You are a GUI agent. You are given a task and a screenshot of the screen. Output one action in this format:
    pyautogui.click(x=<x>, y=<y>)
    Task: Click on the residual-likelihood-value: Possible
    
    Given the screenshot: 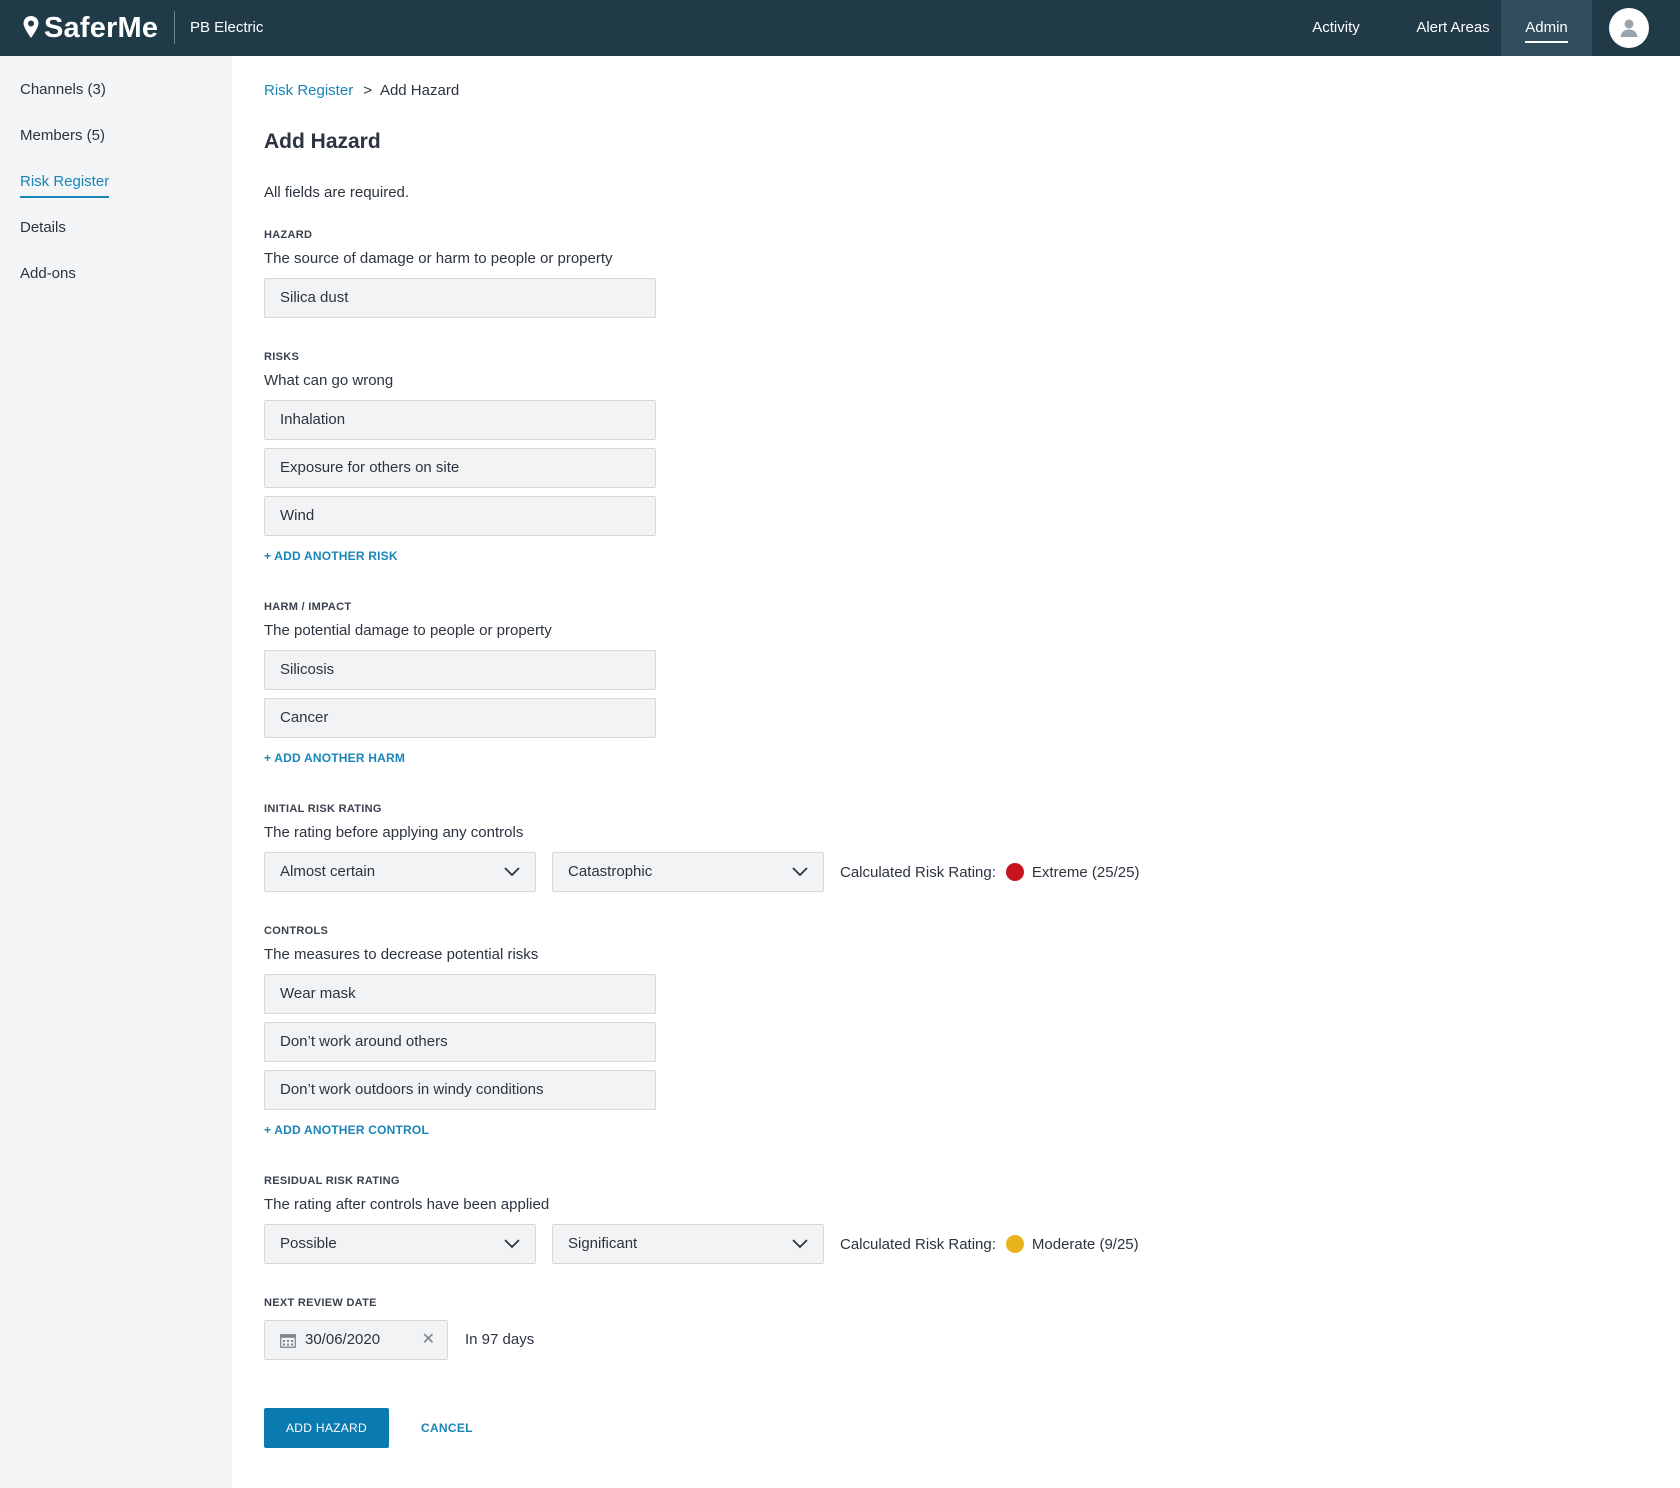 What is the action you would take?
    pyautogui.click(x=308, y=1243)
    